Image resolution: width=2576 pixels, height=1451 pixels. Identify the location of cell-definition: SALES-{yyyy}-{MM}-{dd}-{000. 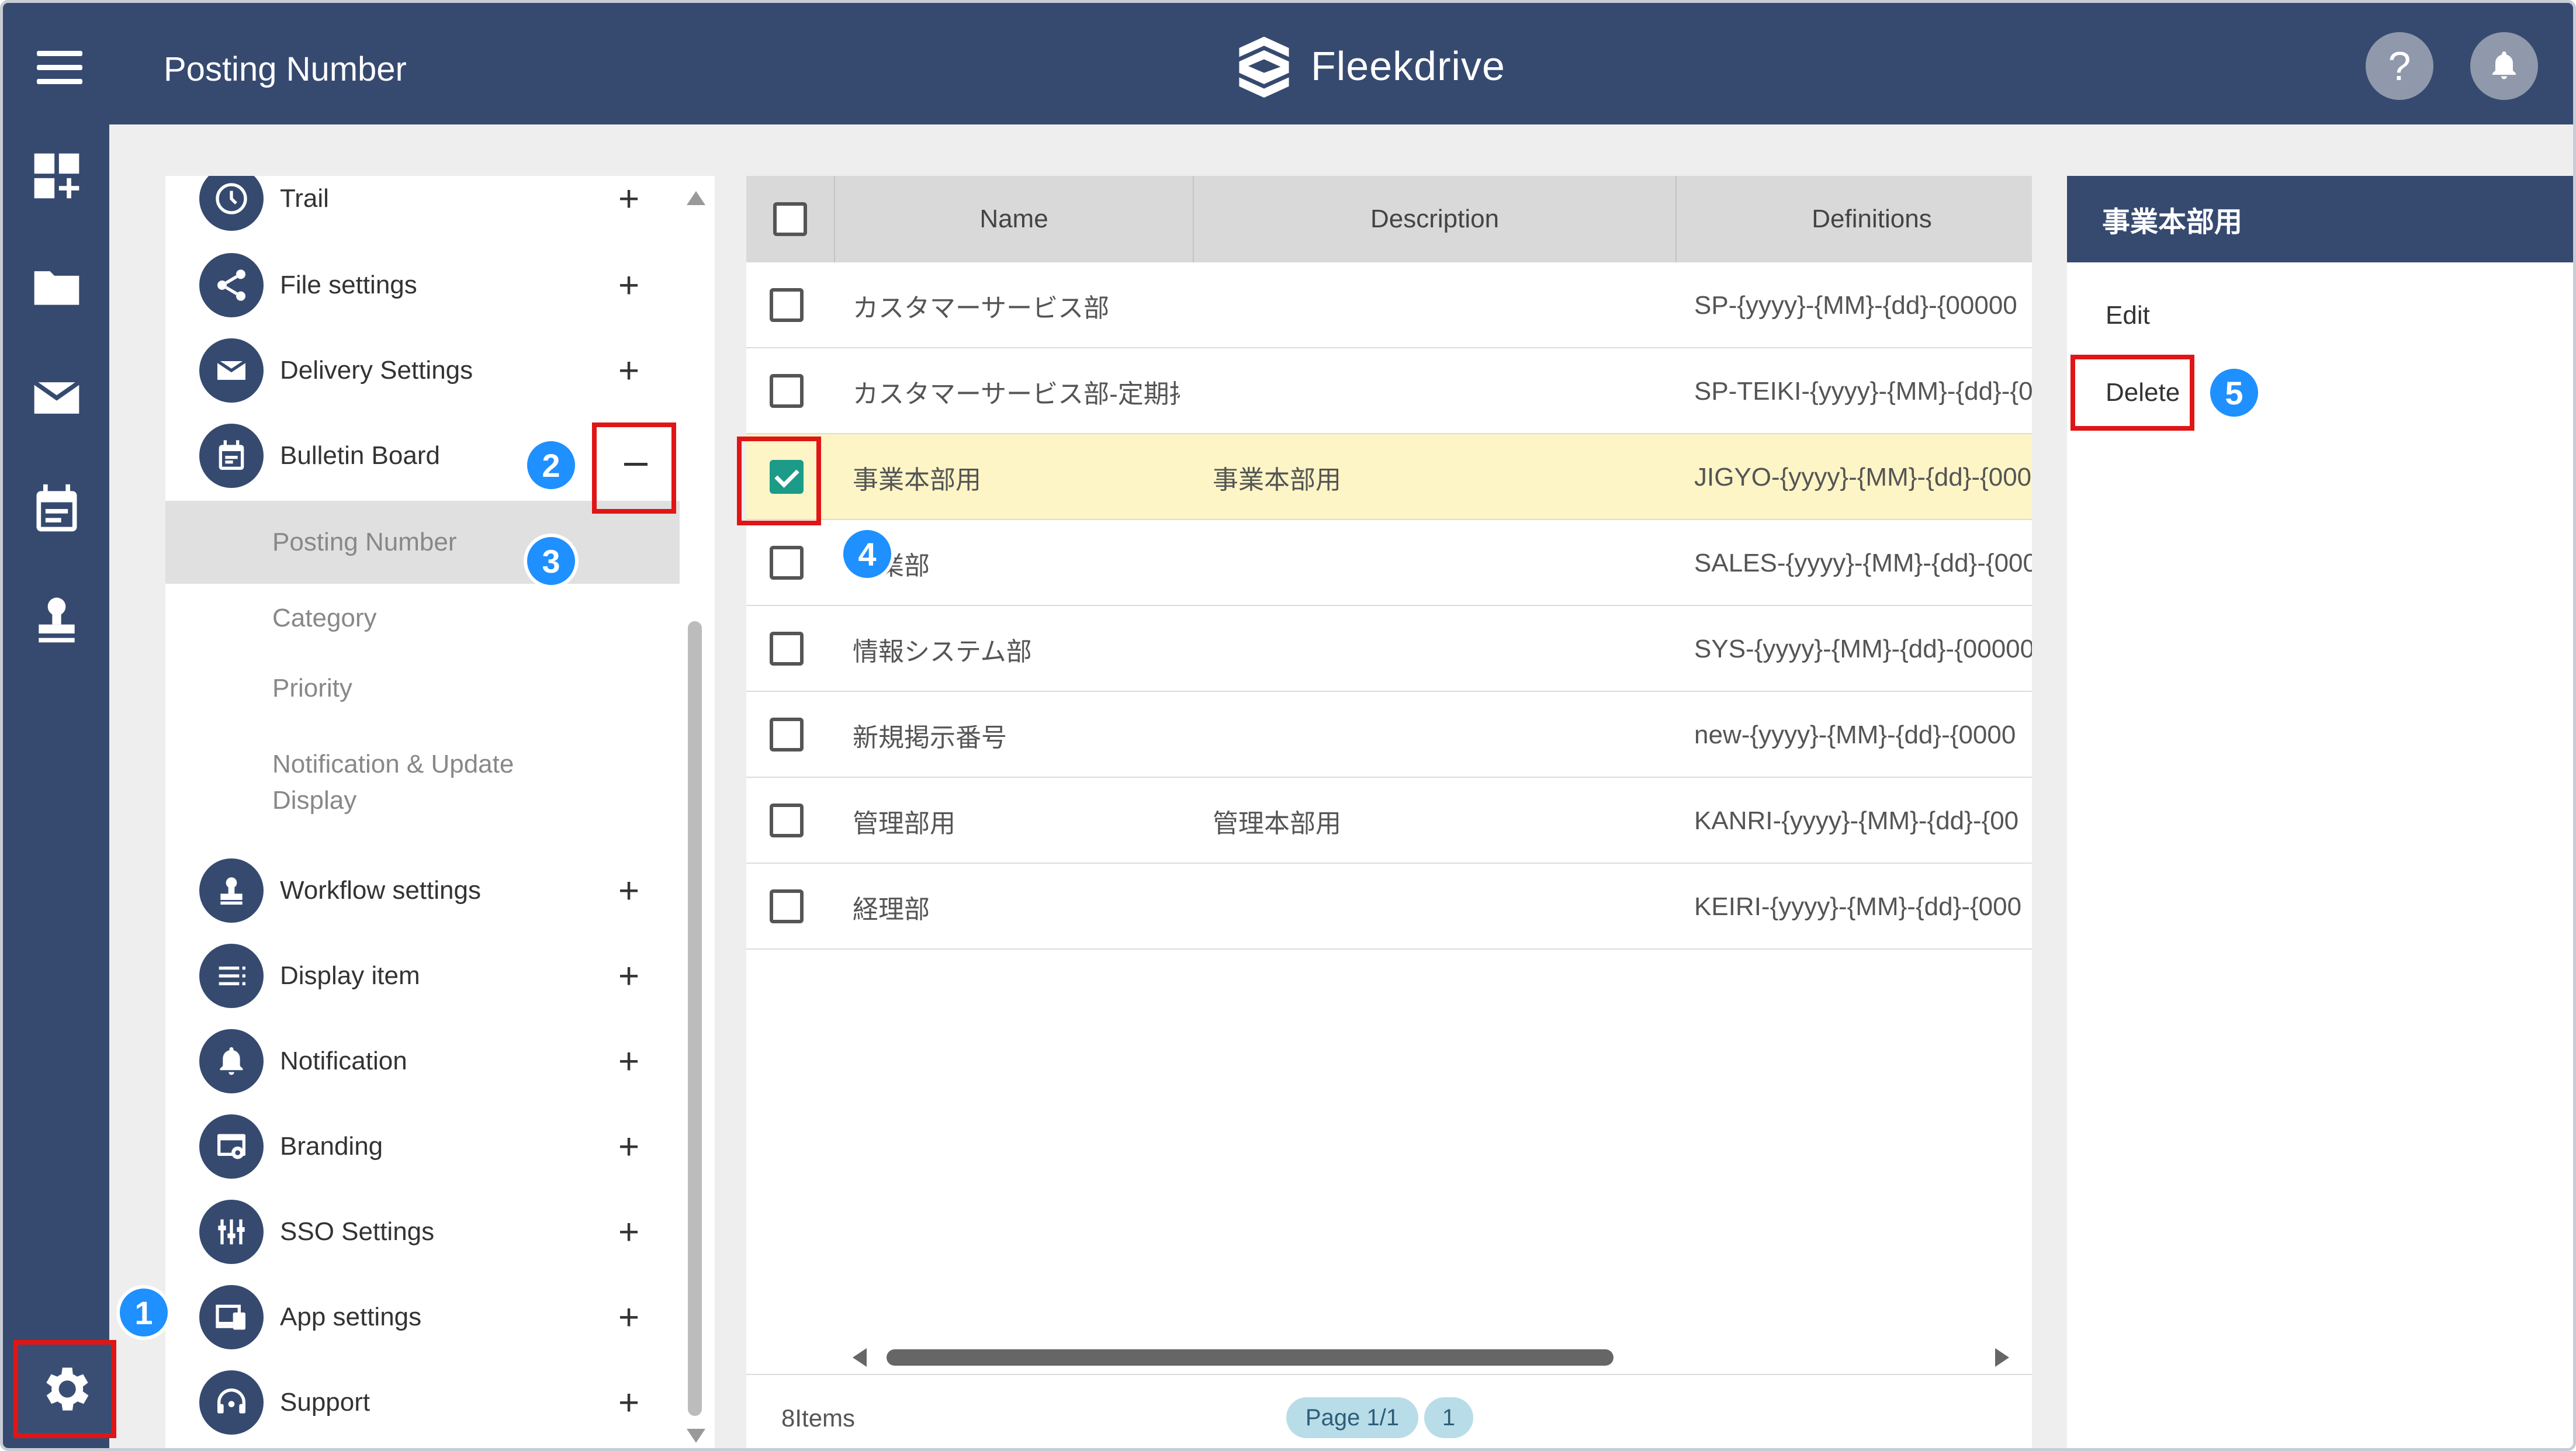
(1863, 562).